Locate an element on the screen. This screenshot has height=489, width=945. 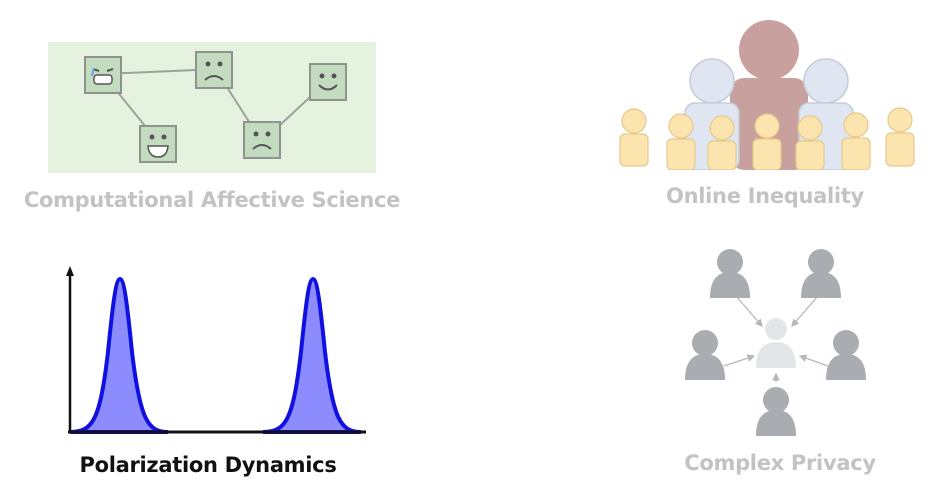
online-inequality-illustration is located at coordinates (767, 94).